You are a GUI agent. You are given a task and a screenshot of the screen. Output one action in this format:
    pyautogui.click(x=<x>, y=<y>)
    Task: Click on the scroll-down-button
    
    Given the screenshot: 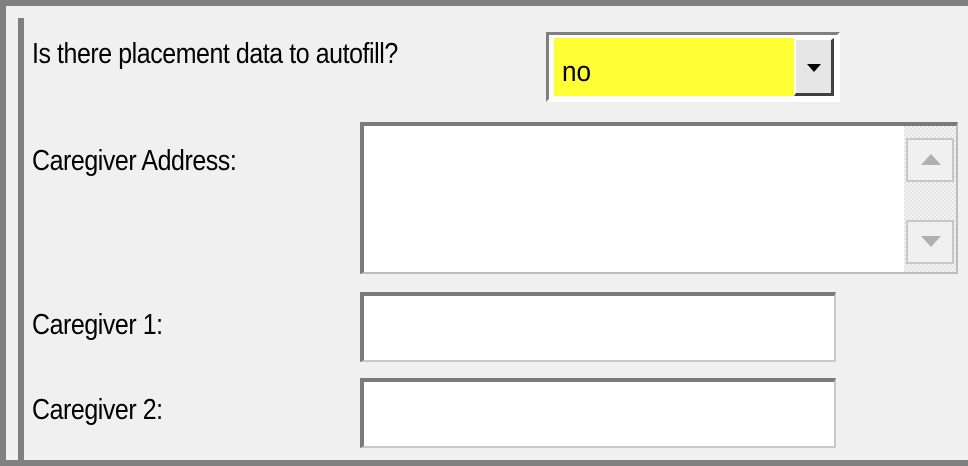 What is the action you would take?
    pyautogui.click(x=930, y=242)
    